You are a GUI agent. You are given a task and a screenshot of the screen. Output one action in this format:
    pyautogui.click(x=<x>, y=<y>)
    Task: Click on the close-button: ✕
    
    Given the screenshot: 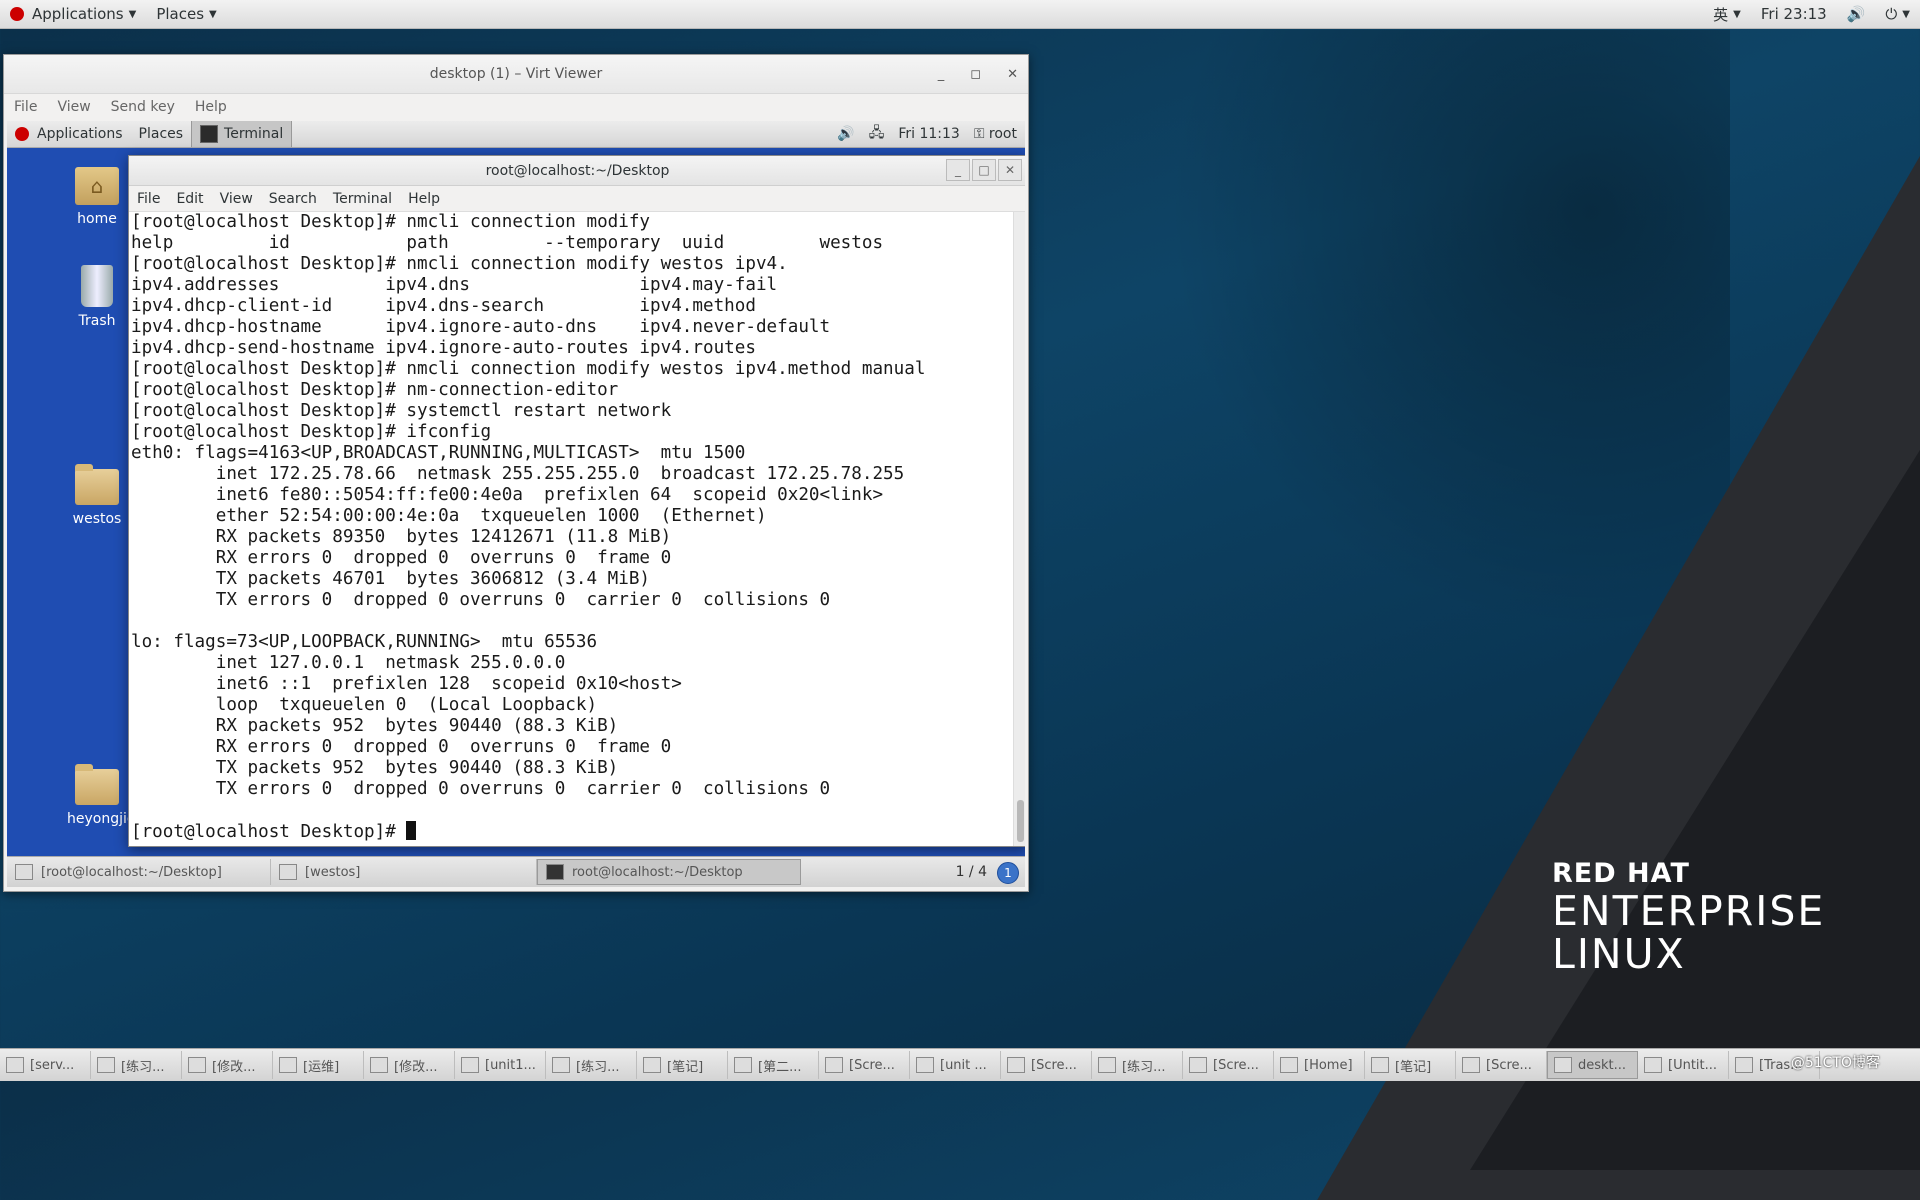 What is the action you would take?
    pyautogui.click(x=1012, y=74)
    